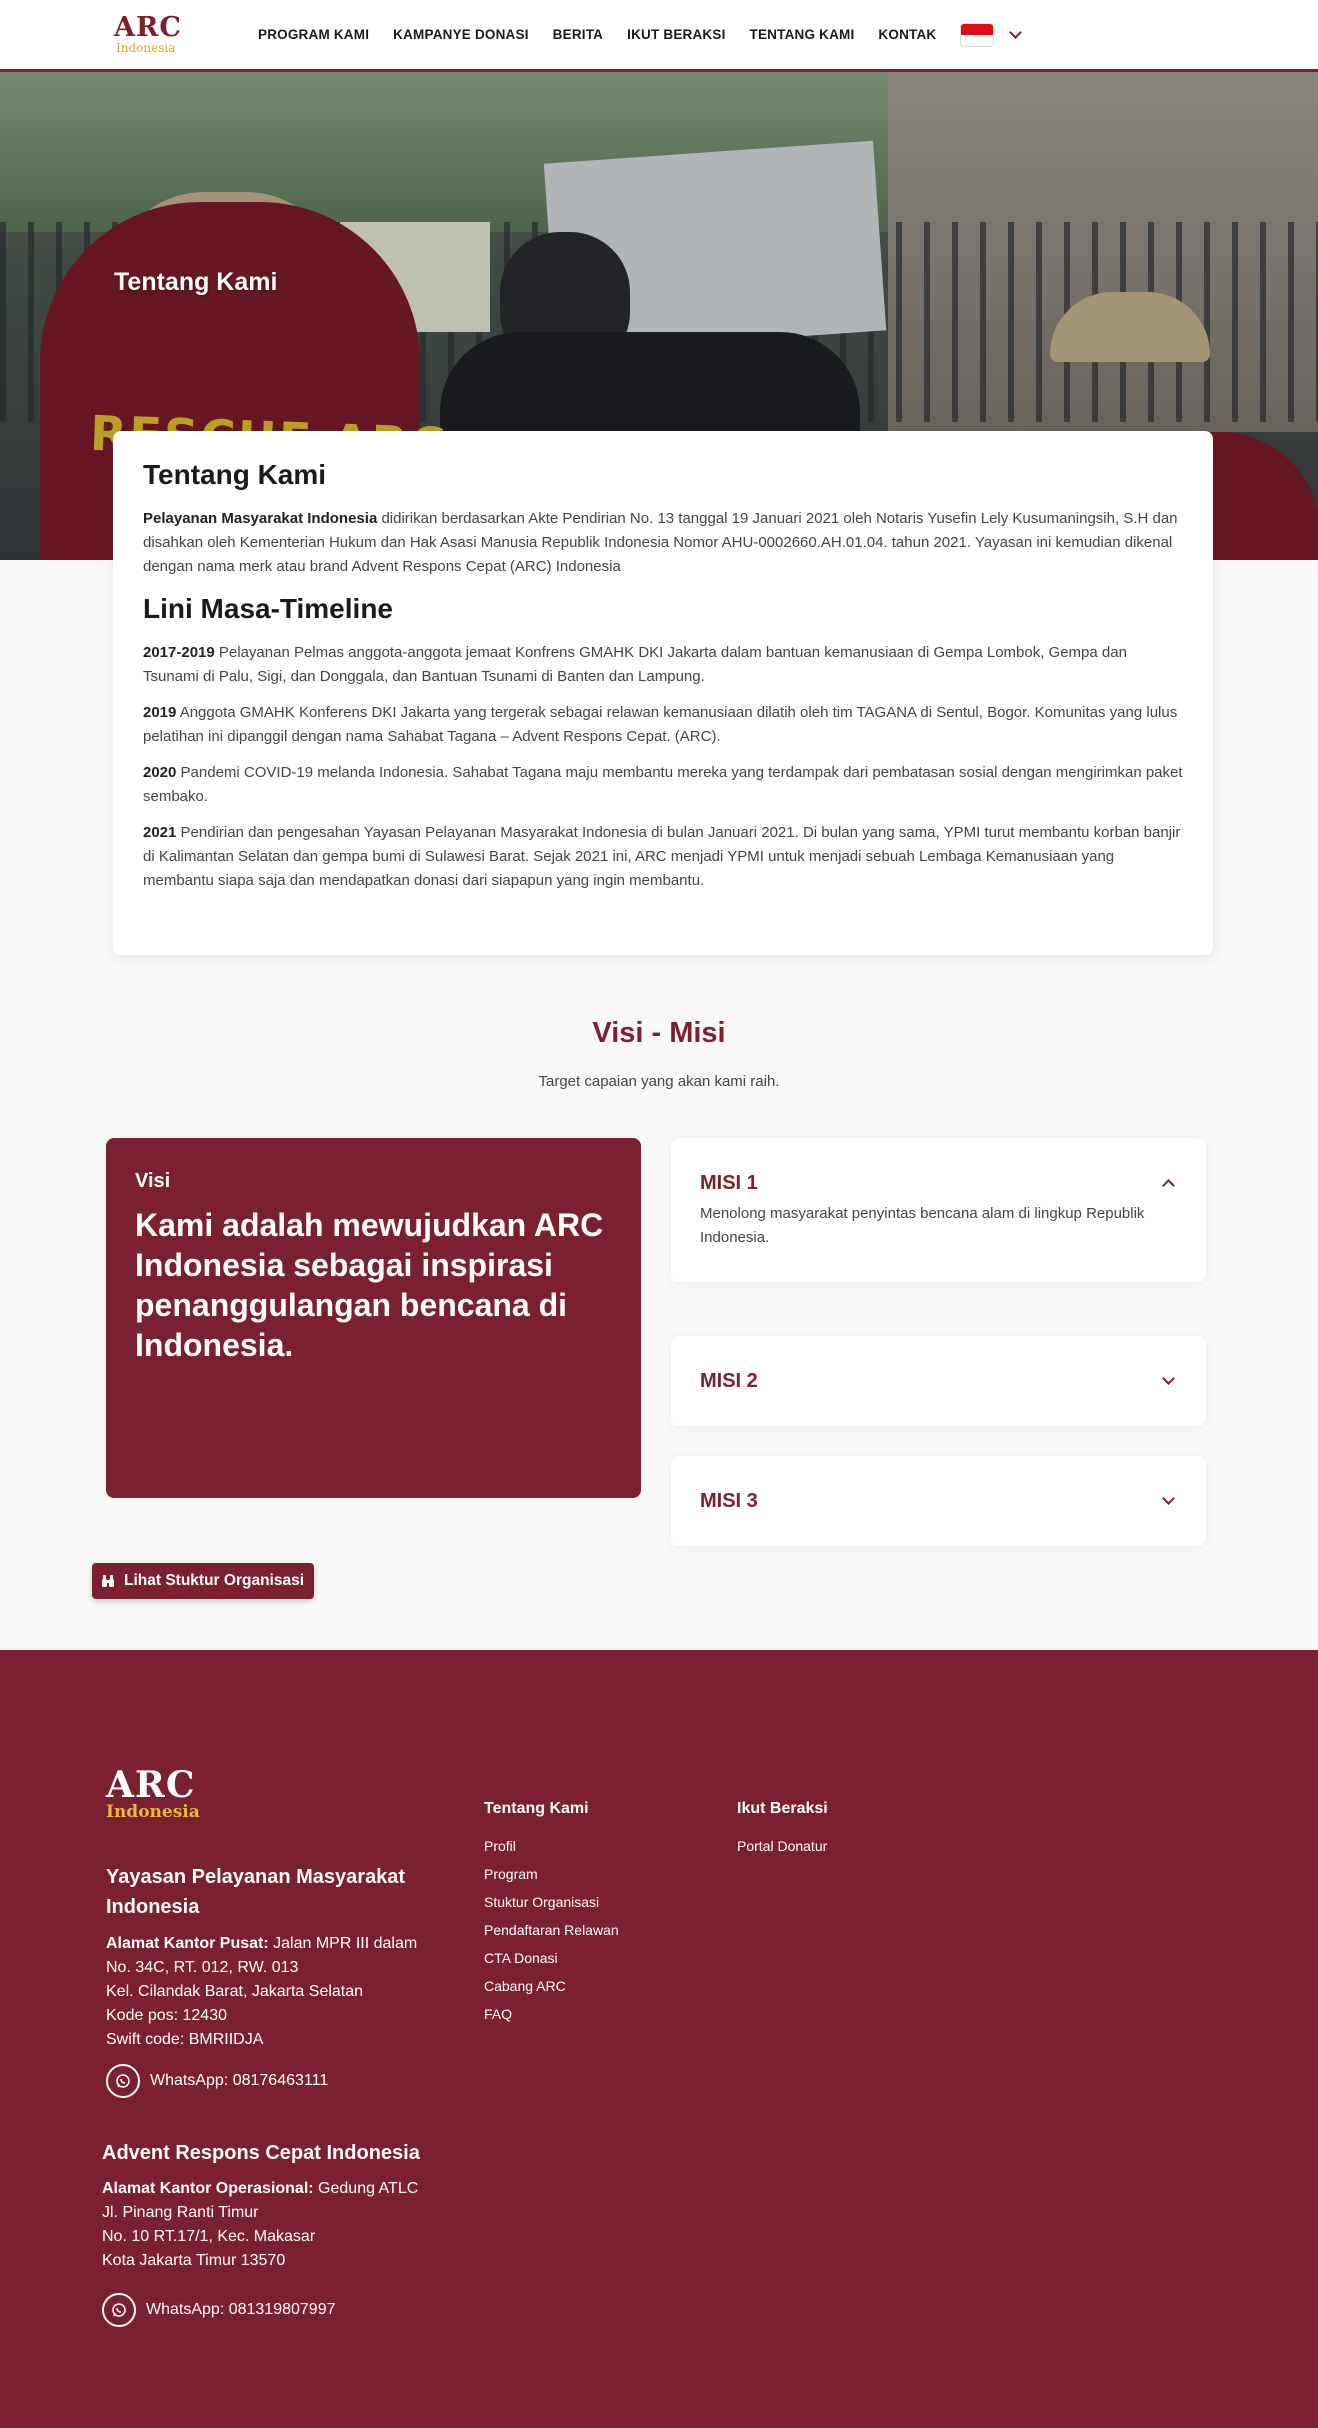 This screenshot has height=2428, width=1318. I want to click on struktur-organisasi-label: Lihat Stuktur Organisasi, so click(214, 1580).